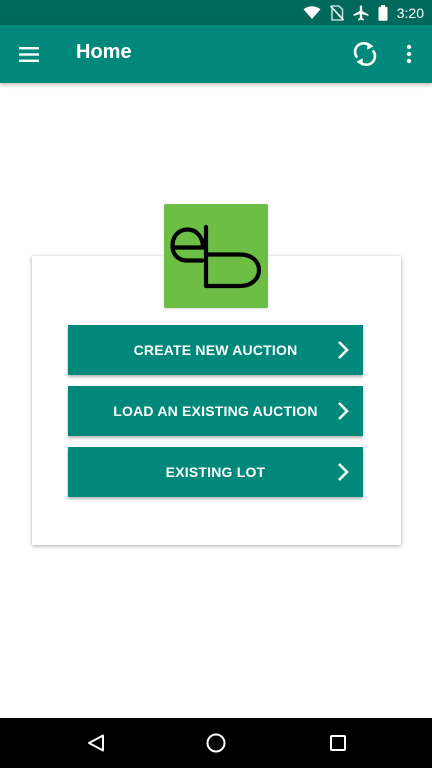  I want to click on eb-logo-icon, so click(216, 256).